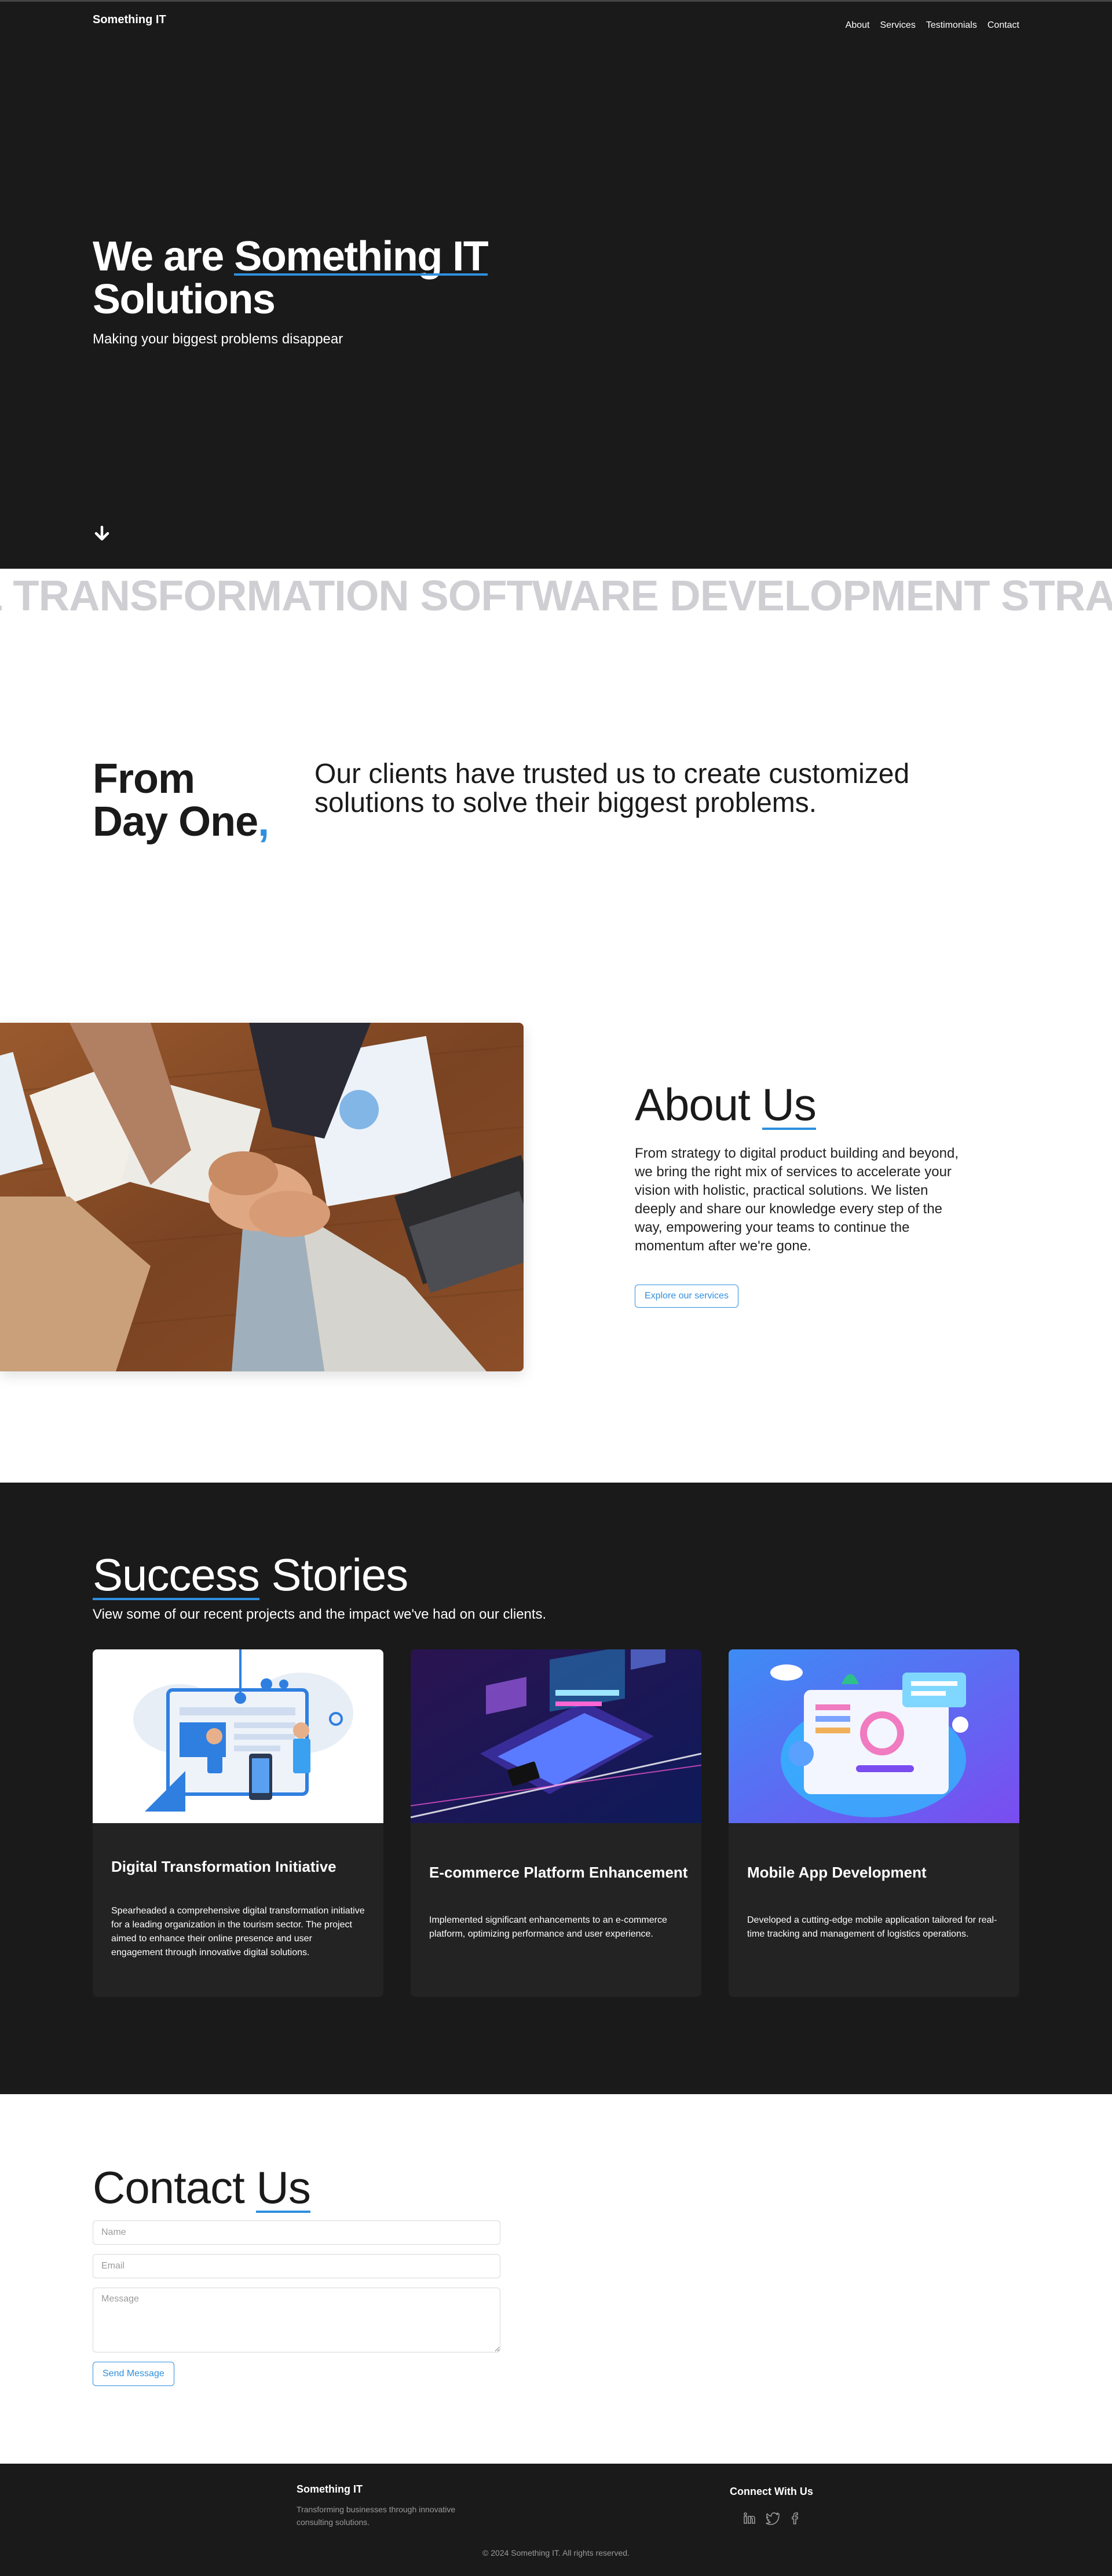 This screenshot has width=1112, height=2576. I want to click on contact-title: Contact Us, so click(202, 2187).